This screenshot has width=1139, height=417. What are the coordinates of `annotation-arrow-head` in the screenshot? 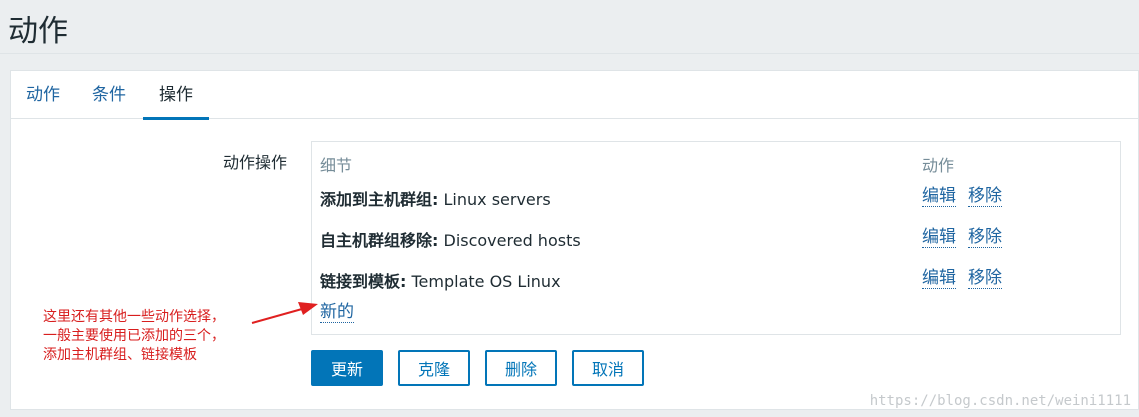 It's located at (308, 308).